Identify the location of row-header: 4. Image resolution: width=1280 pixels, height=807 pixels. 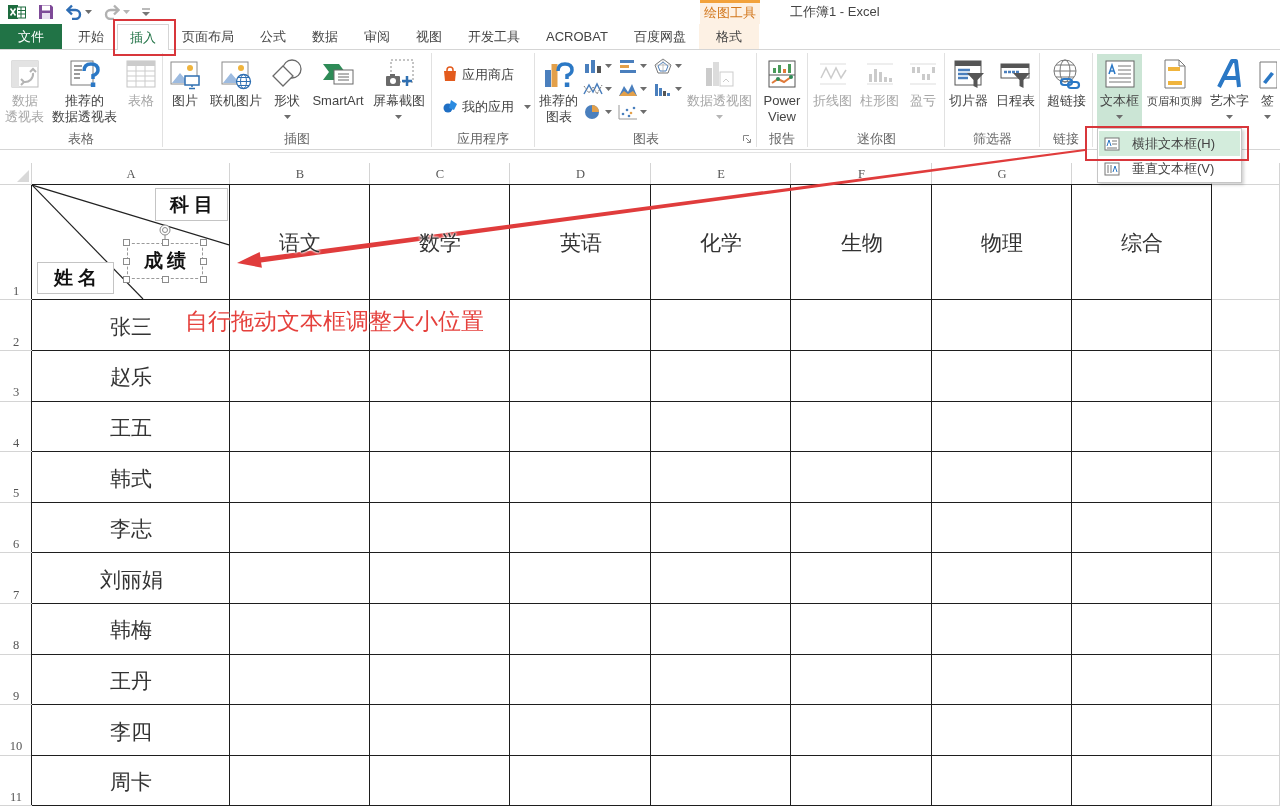
(16, 426).